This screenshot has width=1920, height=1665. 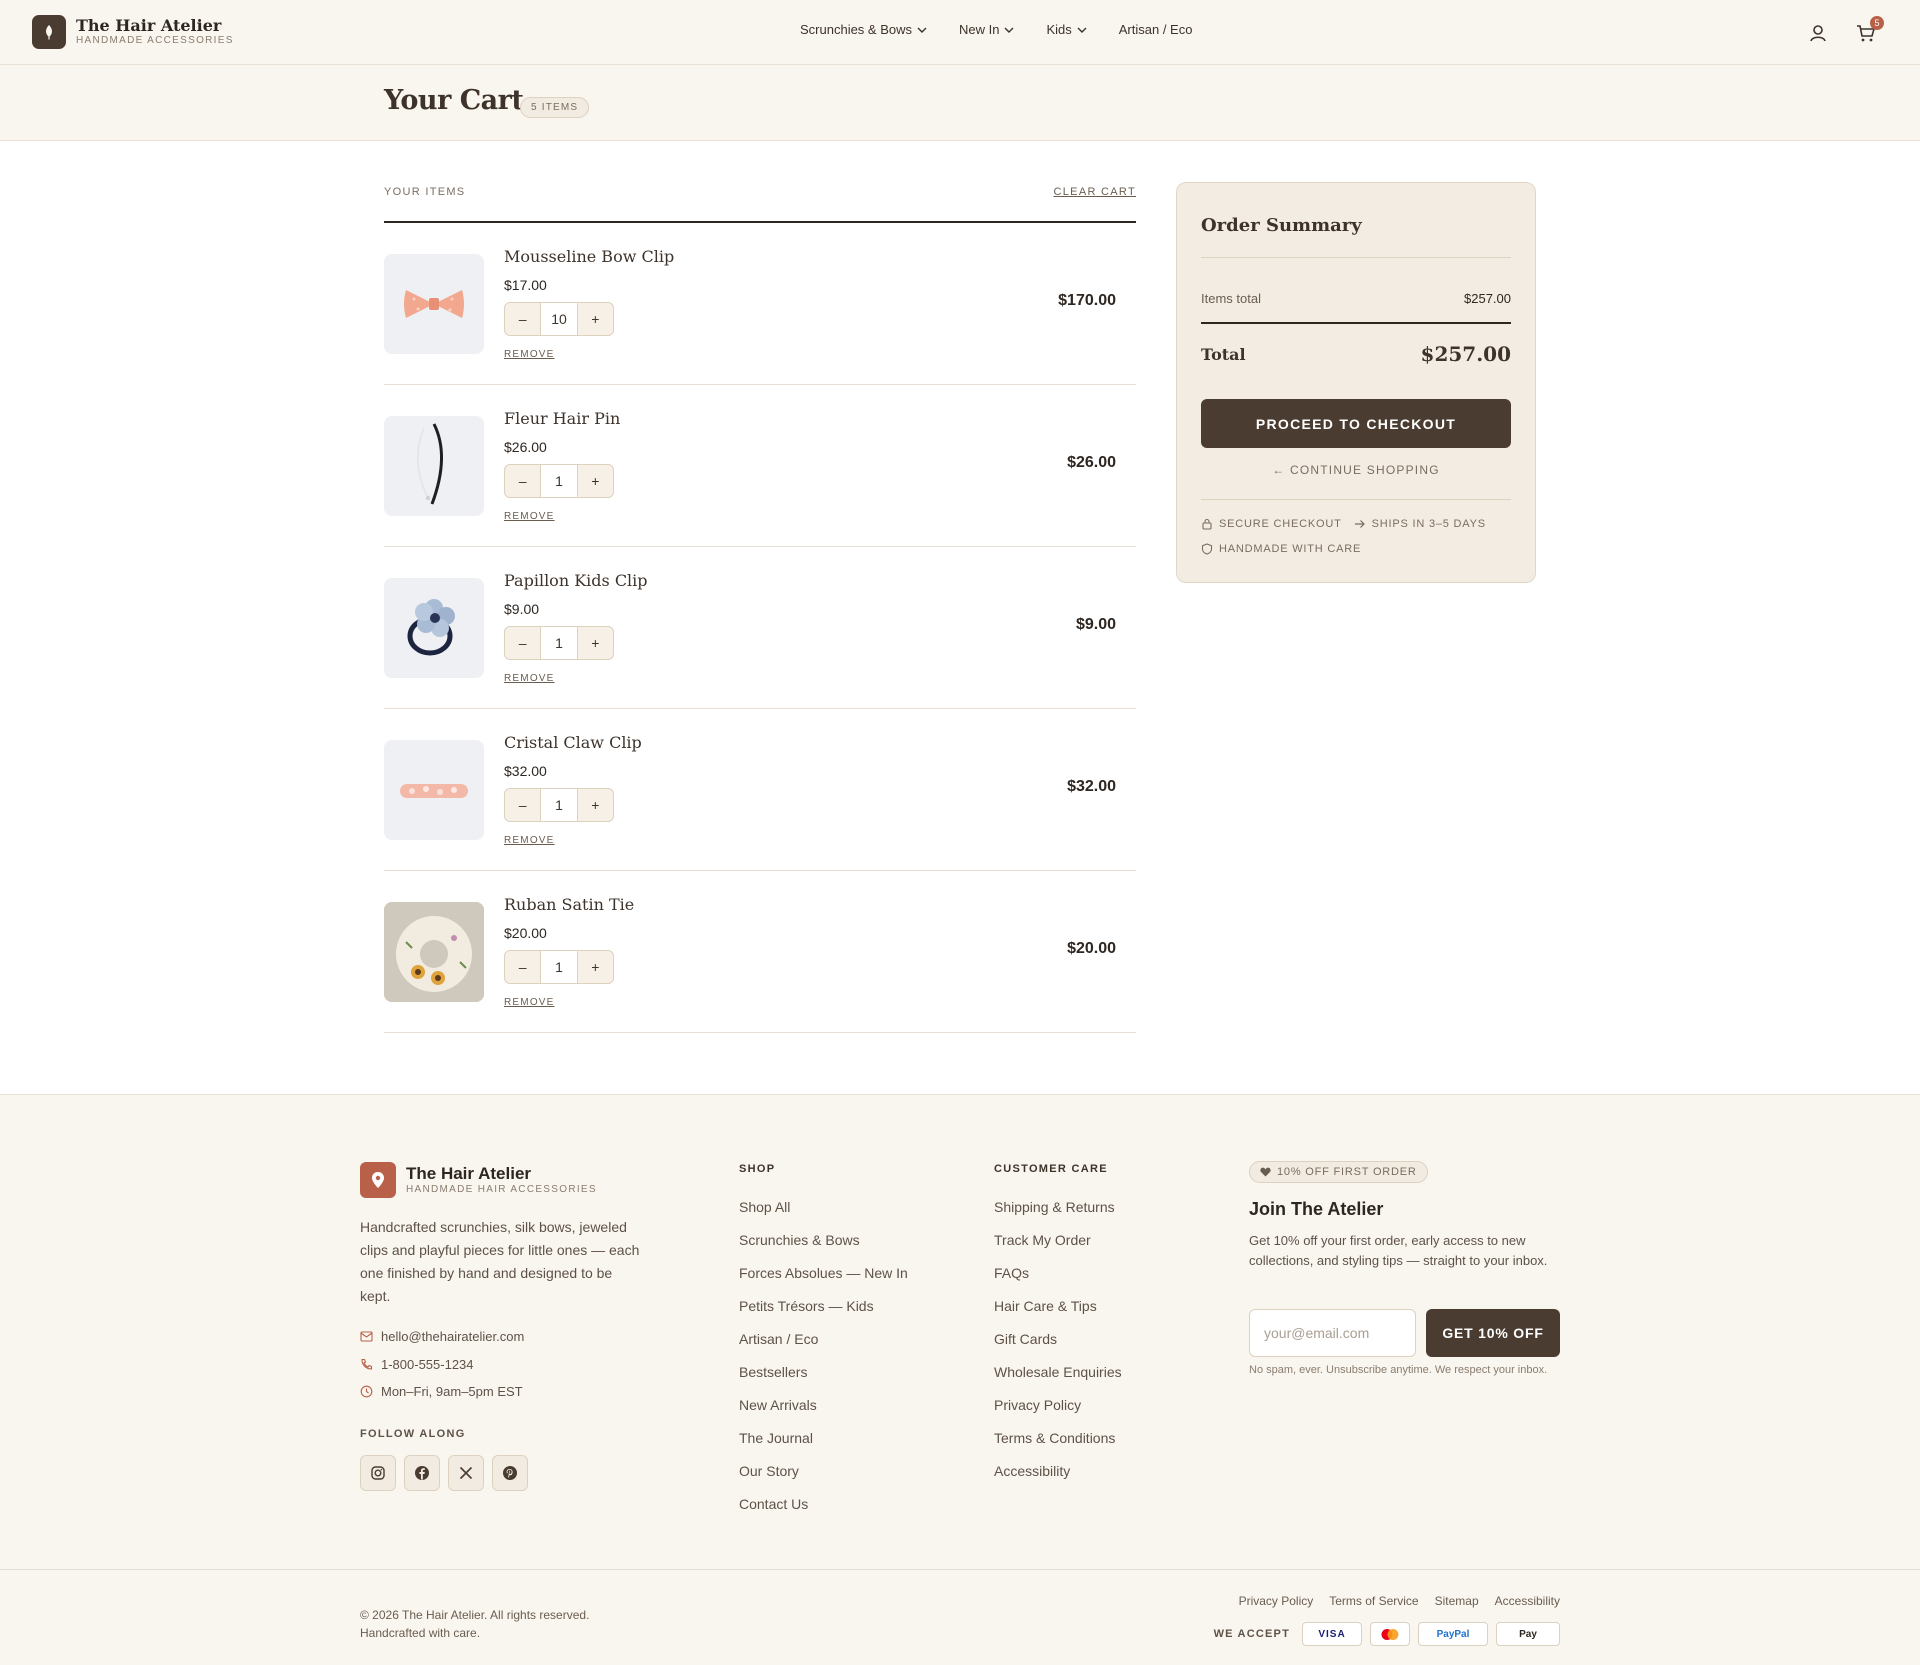 What do you see at coordinates (823, 1347) in the screenshot?
I see `footer-link: Artisan / Eco` at bounding box center [823, 1347].